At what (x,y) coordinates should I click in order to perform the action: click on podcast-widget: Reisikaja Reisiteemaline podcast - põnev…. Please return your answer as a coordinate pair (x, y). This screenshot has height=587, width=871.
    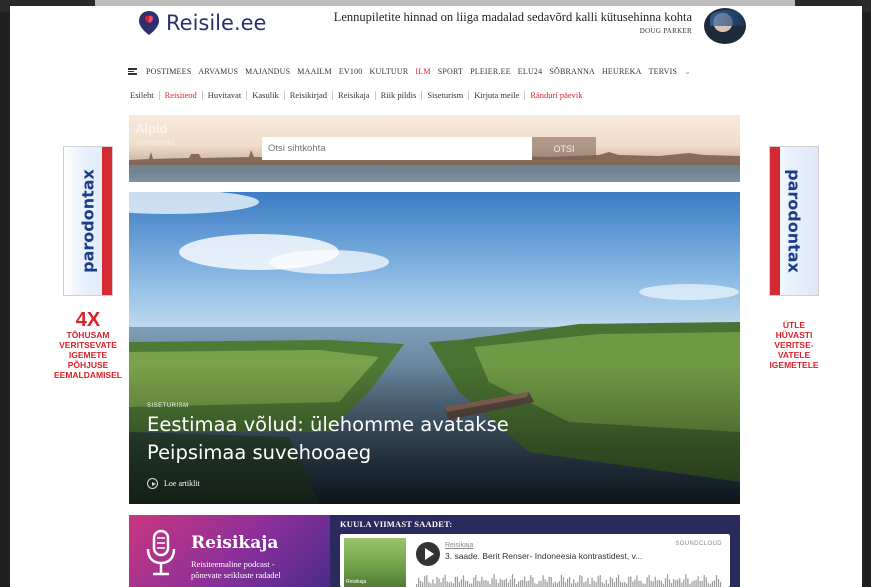
    Looking at the image, I should click on (434, 551).